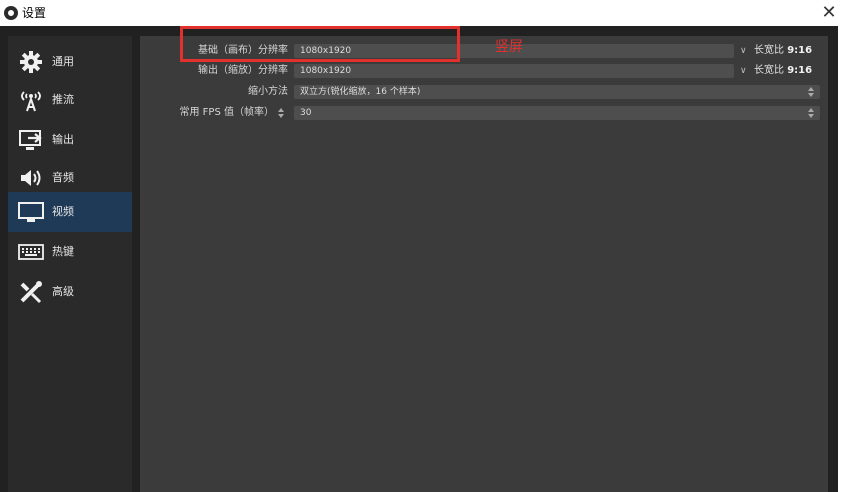 The image size is (849, 492). I want to click on output-resolution-combobox: 1080x1920, so click(514, 71).